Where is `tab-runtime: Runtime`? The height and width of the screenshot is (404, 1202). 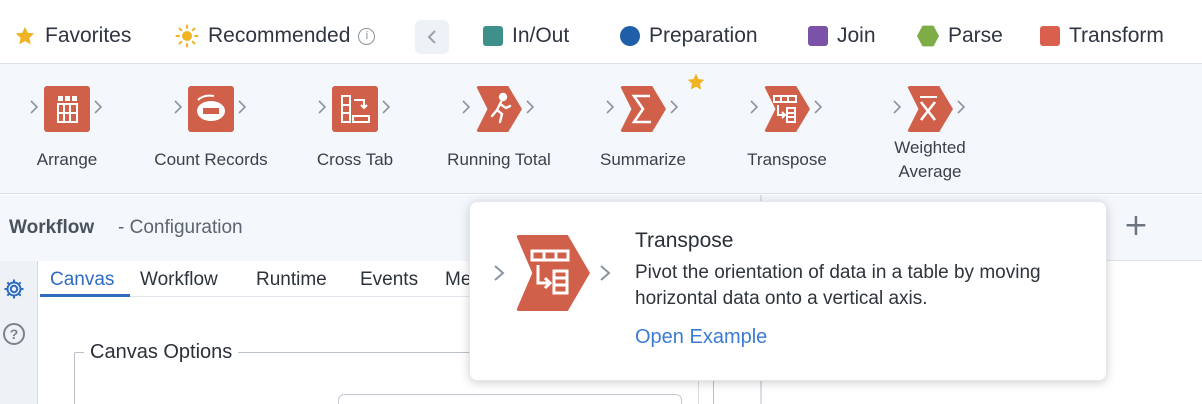 tab-runtime: Runtime is located at coordinates (291, 280).